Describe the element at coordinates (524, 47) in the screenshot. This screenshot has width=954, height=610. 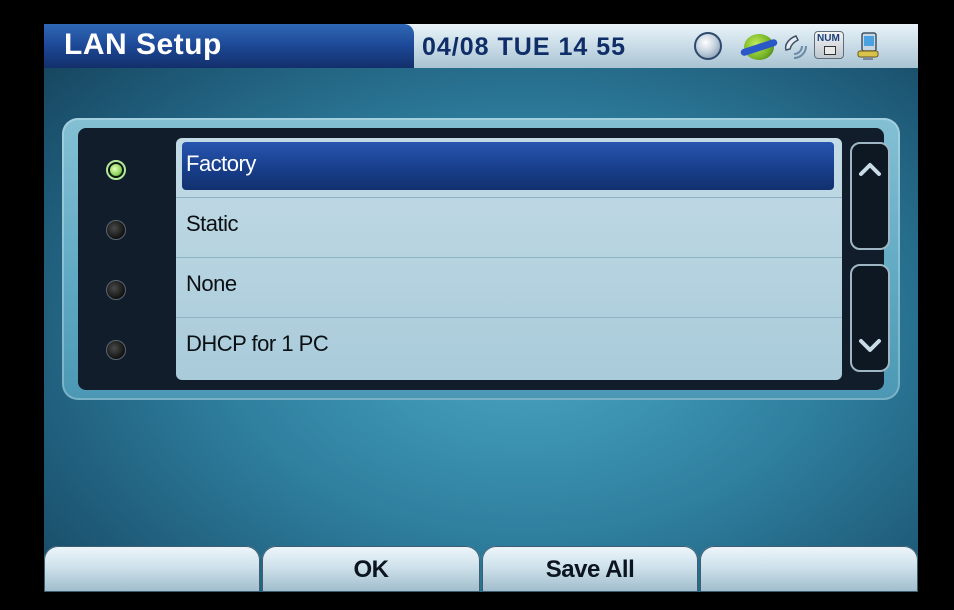
I see `date-time-display: 04/08 TUE 14 55` at that location.